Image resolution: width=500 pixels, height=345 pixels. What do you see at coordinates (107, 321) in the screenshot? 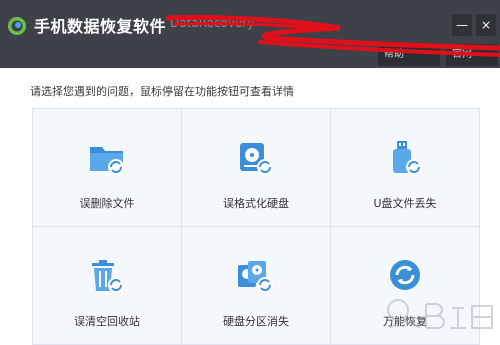
I see `option-label: 误清空回收站` at bounding box center [107, 321].